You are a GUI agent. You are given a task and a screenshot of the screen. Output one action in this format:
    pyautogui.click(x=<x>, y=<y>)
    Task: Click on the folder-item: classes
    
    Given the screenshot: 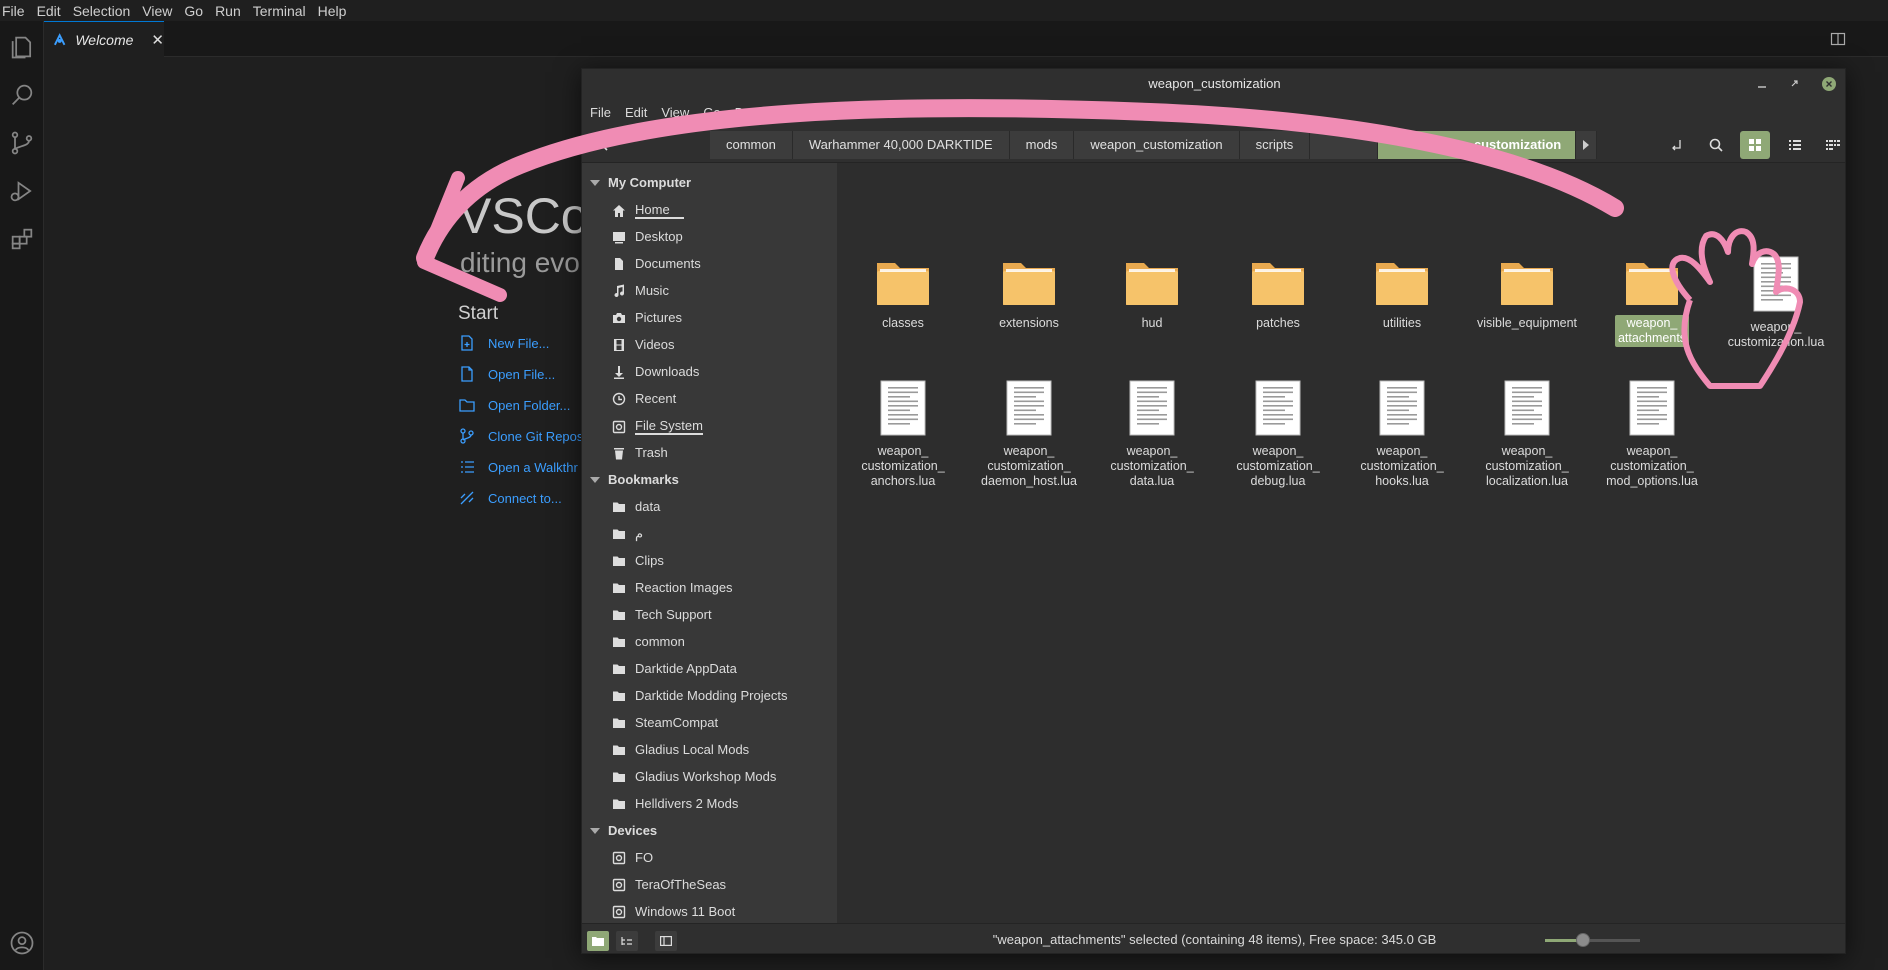 What is the action you would take?
    pyautogui.click(x=903, y=293)
    